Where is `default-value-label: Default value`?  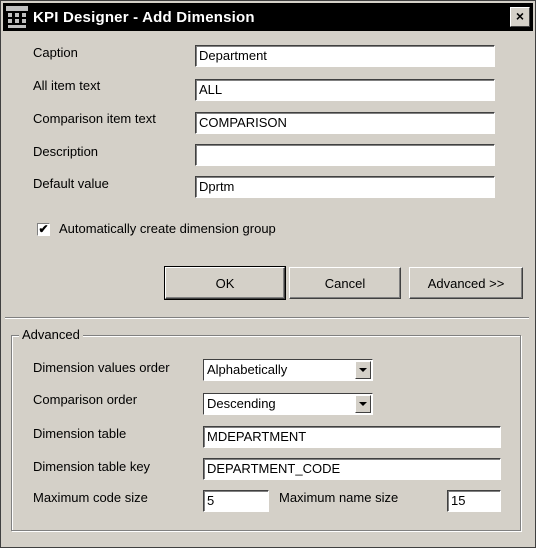 default-value-label: Default value is located at coordinates (71, 183).